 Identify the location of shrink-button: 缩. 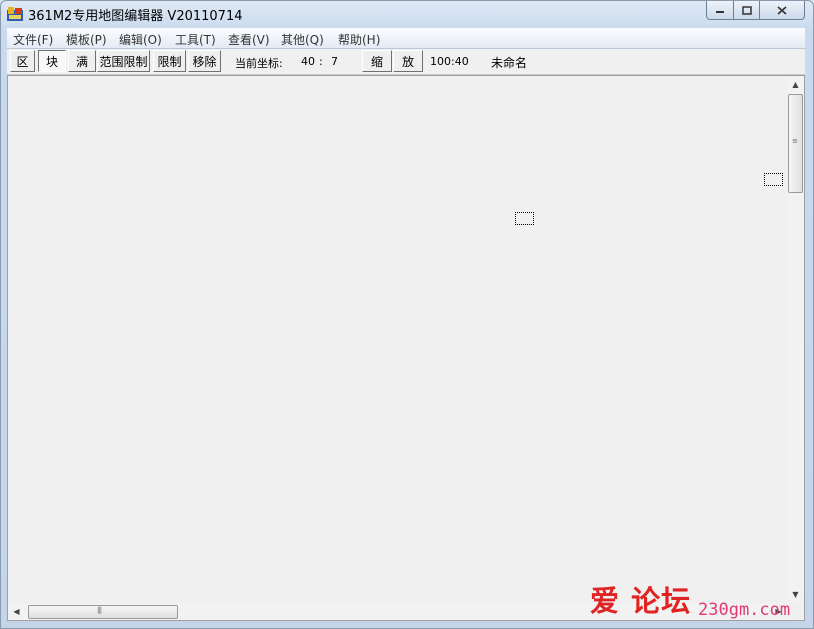
(377, 61).